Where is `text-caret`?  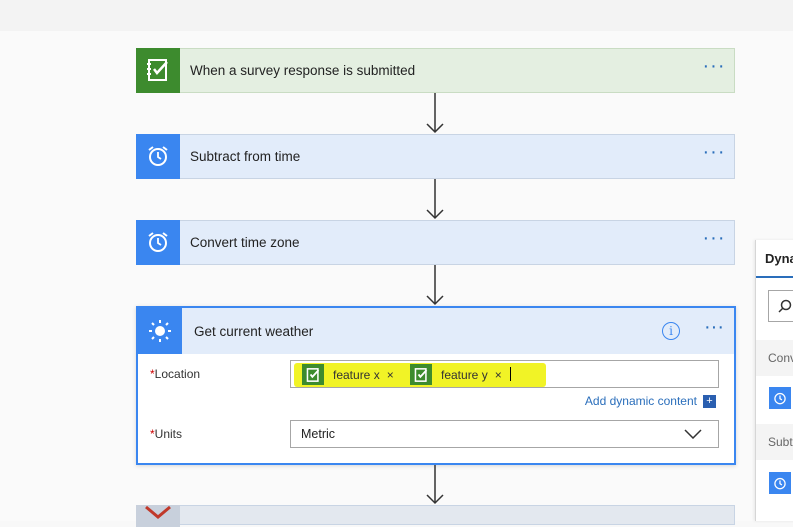
text-caret is located at coordinates (510, 374).